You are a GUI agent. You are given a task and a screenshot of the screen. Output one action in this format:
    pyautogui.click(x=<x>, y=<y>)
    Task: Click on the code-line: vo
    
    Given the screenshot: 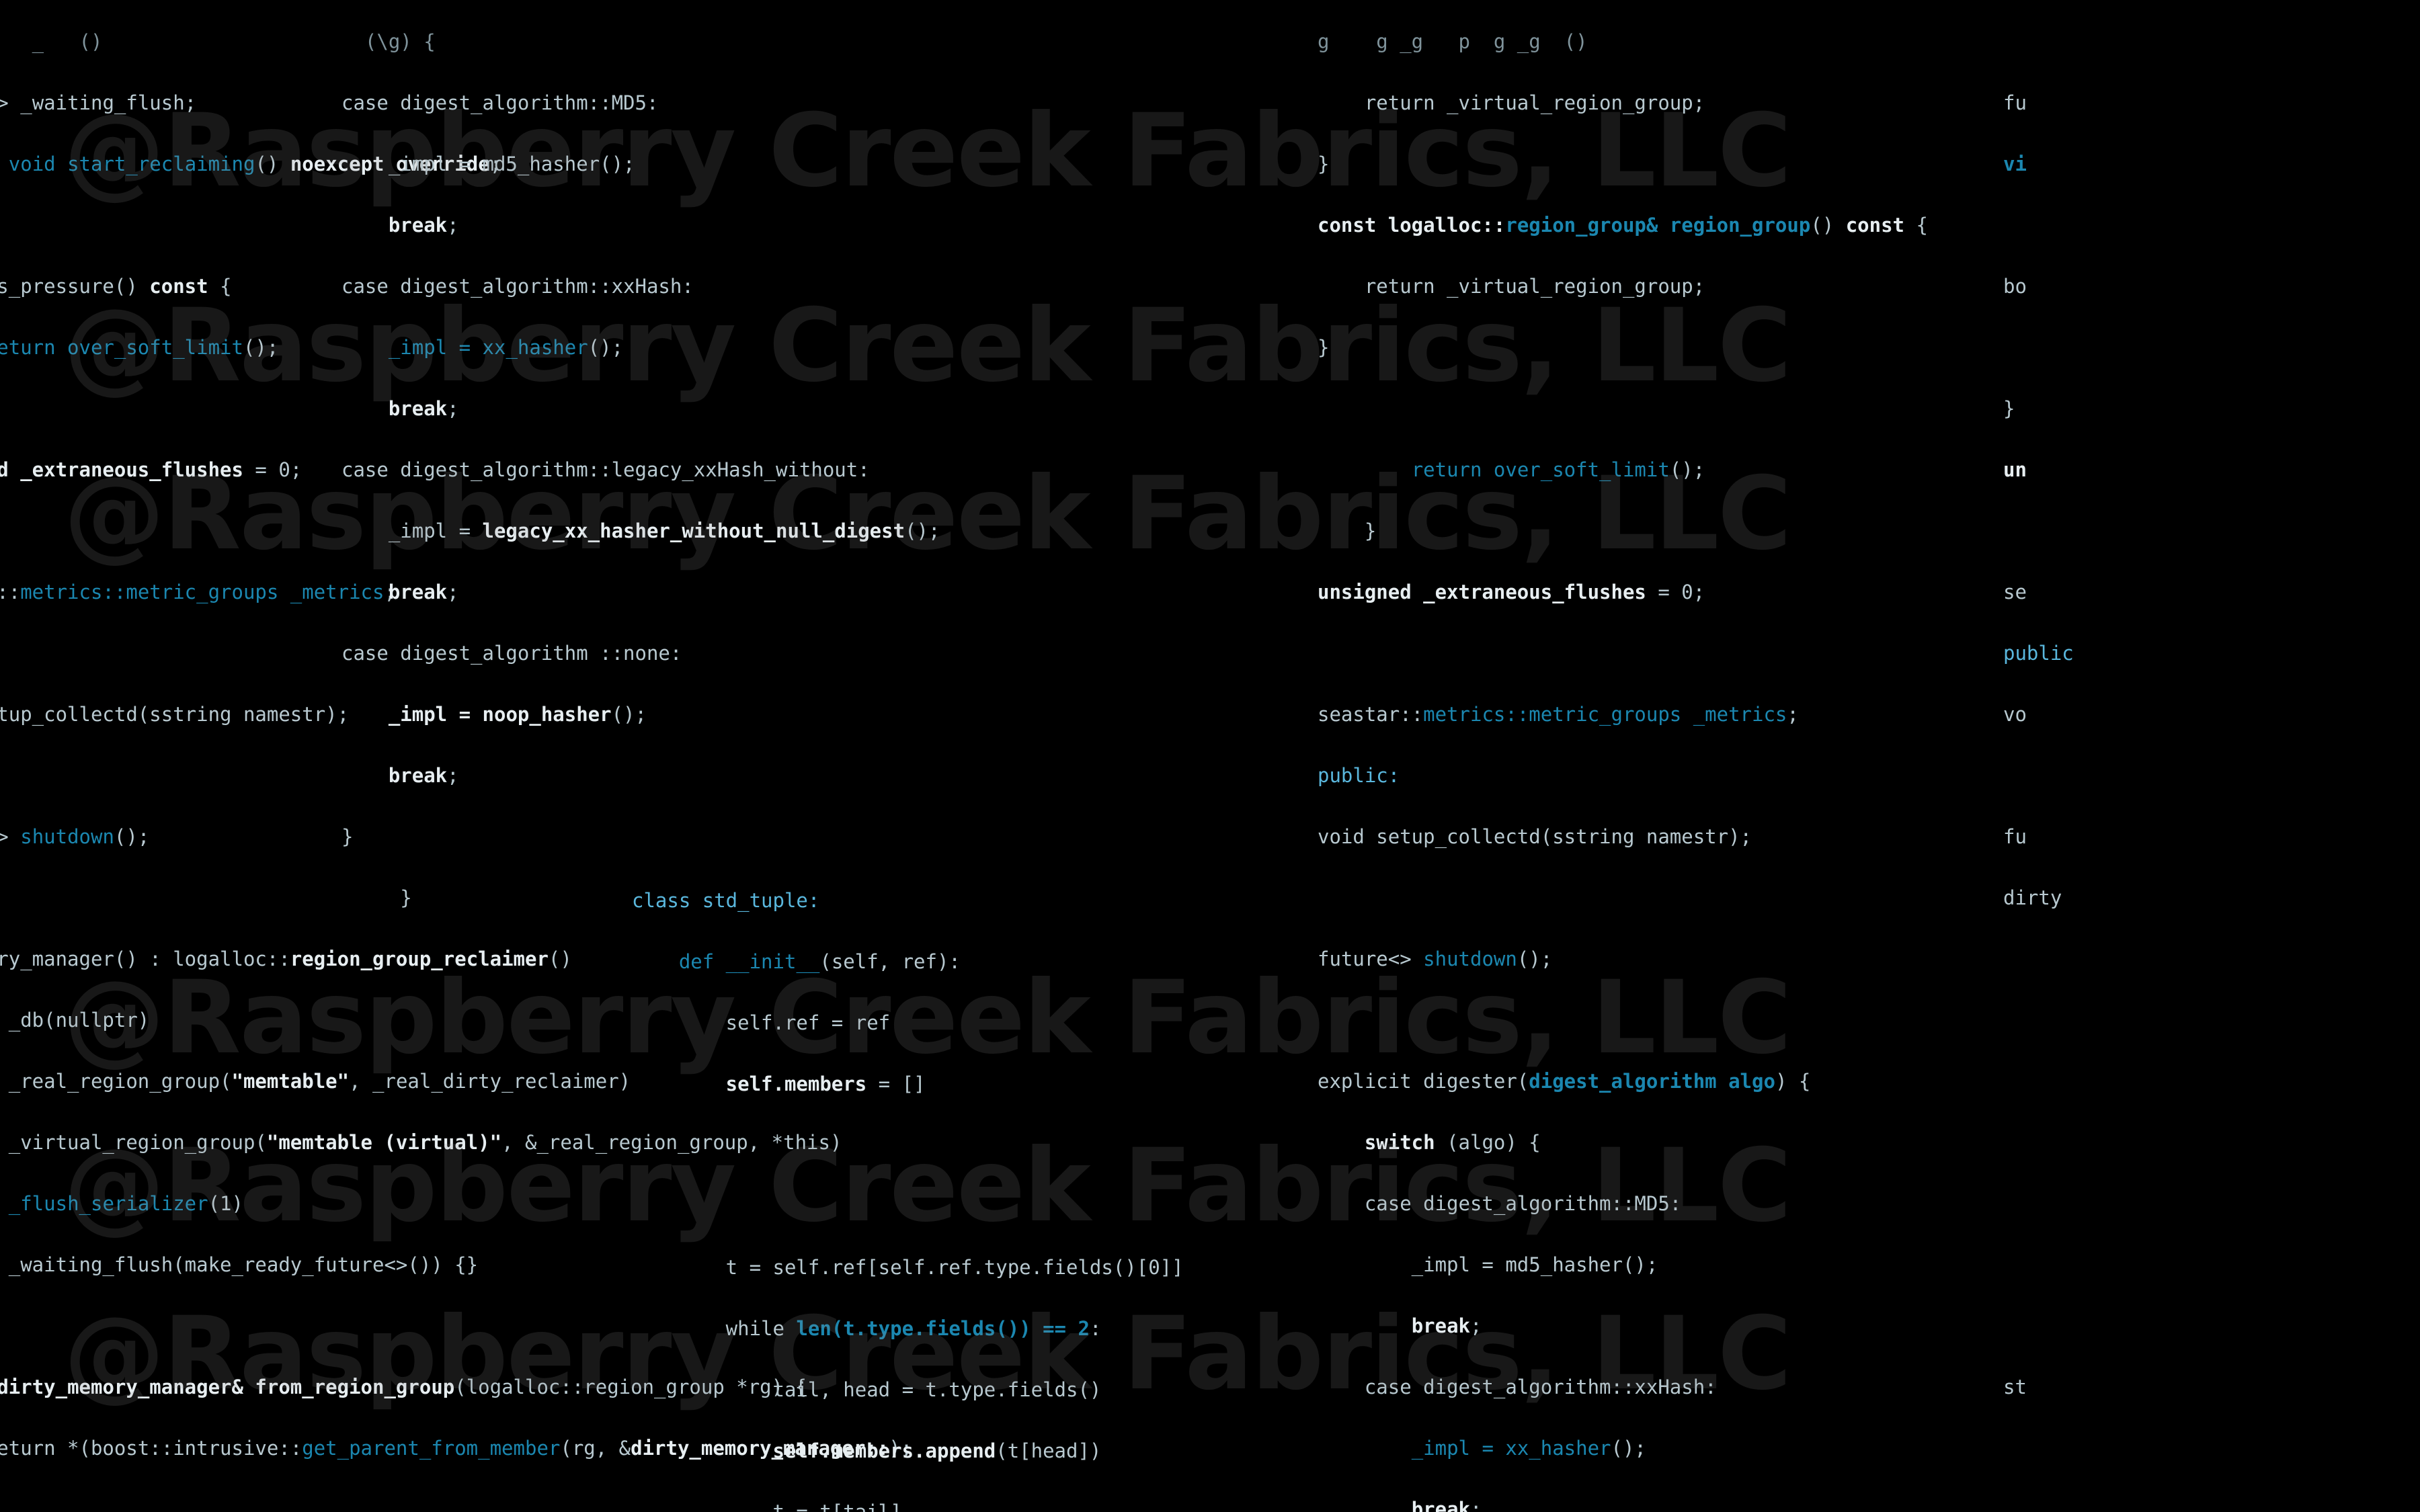 What is the action you would take?
    pyautogui.click(x=2015, y=714)
    